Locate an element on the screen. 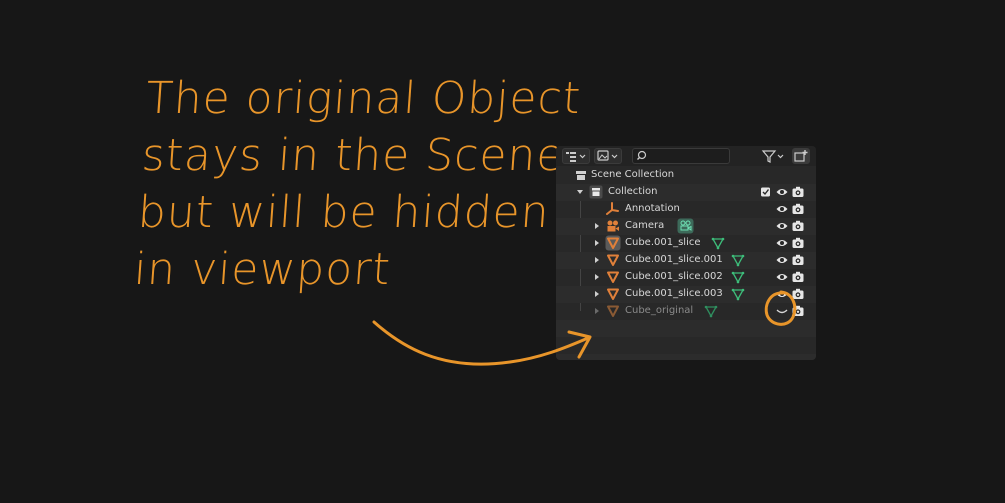  view-layer-dropdown is located at coordinates (608, 156).